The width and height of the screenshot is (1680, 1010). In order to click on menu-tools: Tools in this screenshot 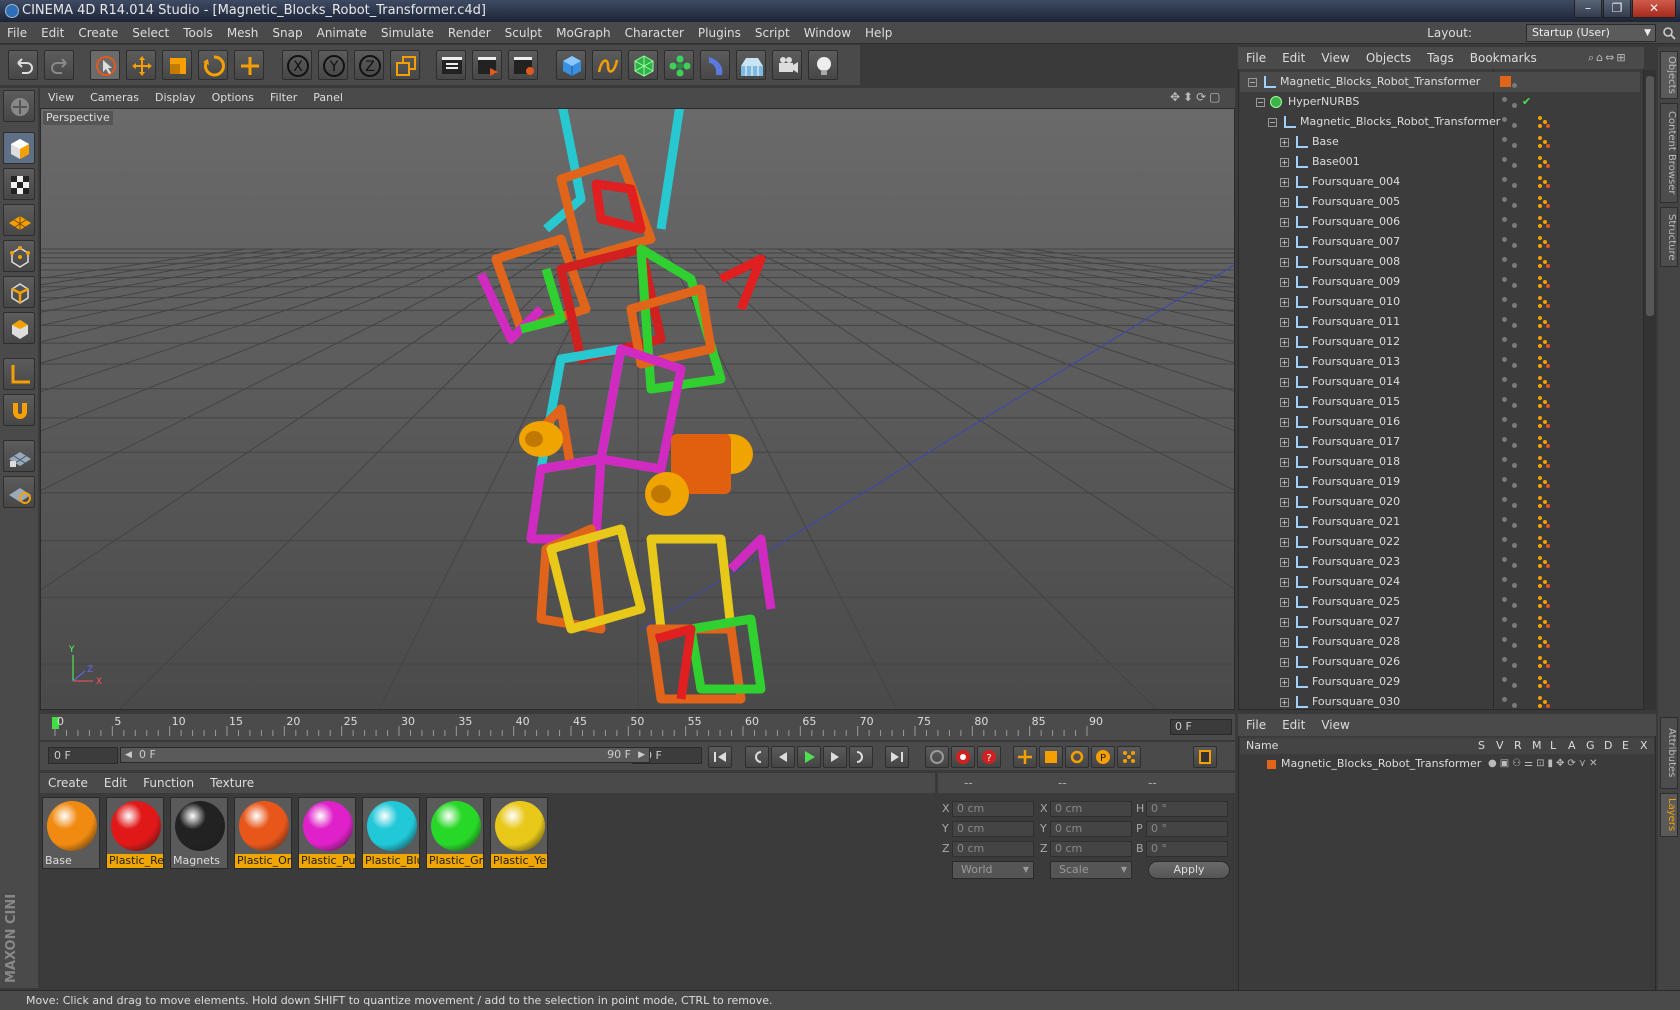, I will do `click(198, 33)`.